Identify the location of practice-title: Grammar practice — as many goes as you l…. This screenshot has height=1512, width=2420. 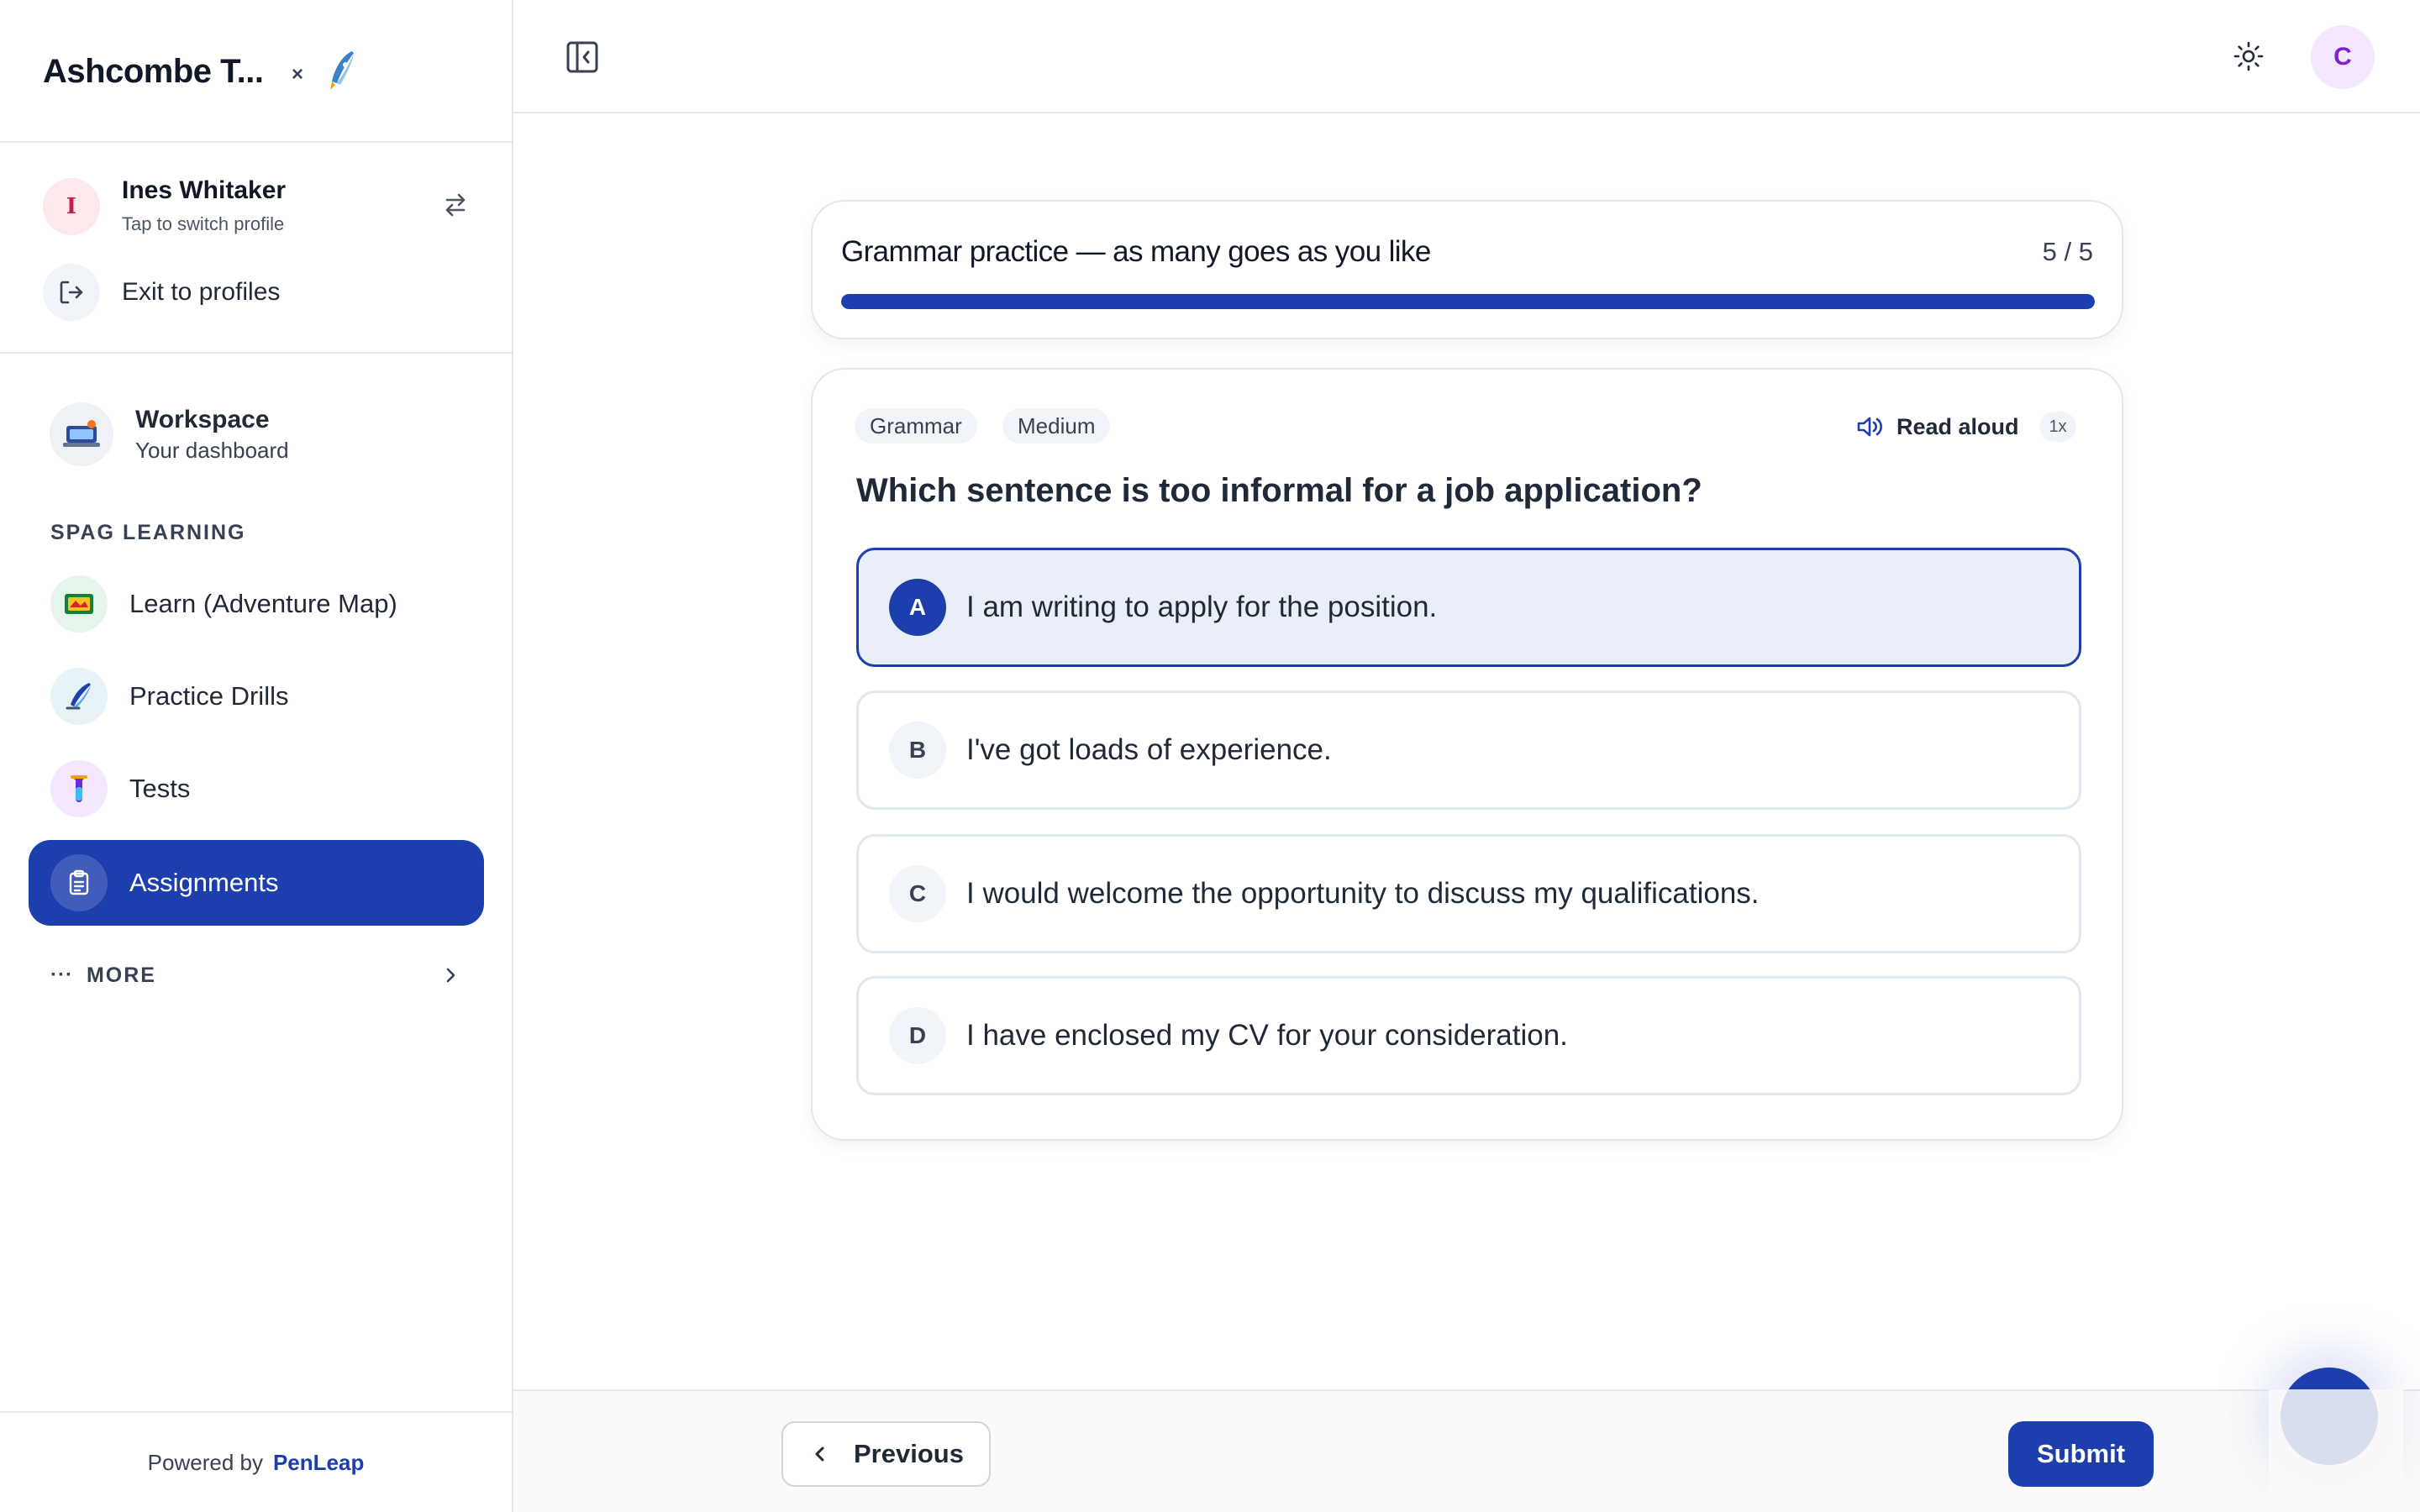
(1136, 251).